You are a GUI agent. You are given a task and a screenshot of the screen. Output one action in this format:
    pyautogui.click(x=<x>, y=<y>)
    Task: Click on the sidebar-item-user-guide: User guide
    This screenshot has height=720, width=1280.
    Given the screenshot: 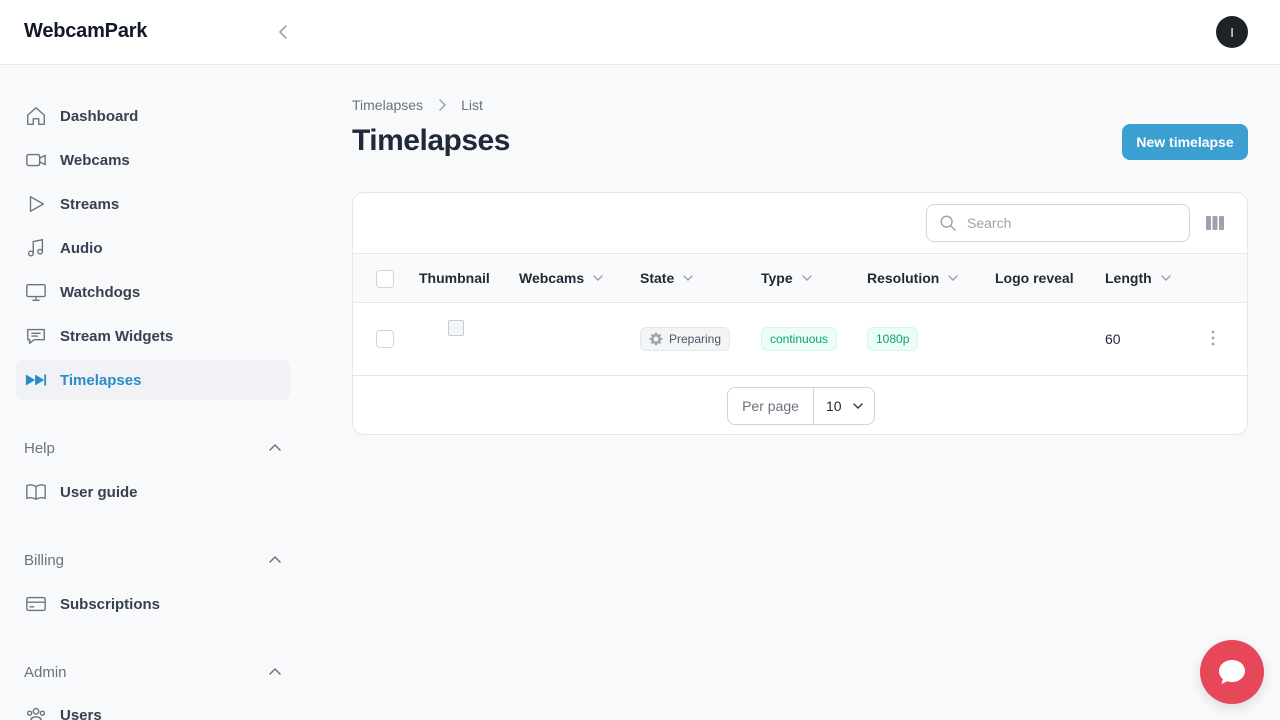 What is the action you would take?
    pyautogui.click(x=153, y=492)
    